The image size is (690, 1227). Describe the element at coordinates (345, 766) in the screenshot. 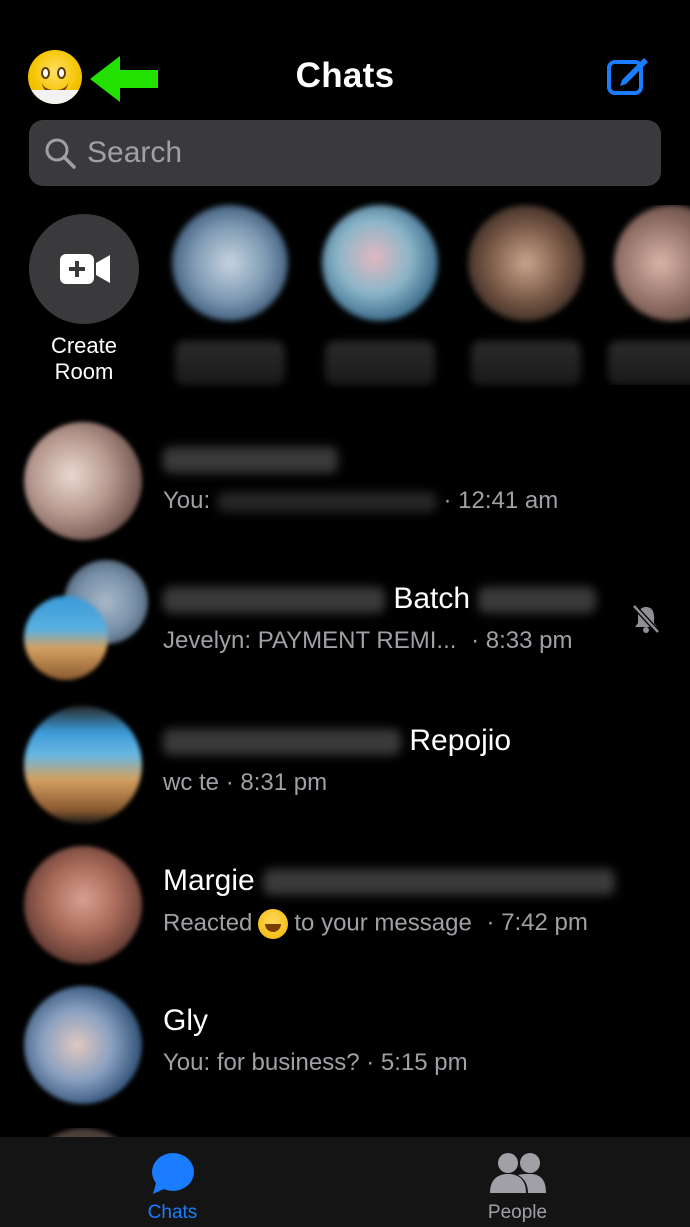

I see `chat-row: Repojio wc te · 8:31 pm` at that location.